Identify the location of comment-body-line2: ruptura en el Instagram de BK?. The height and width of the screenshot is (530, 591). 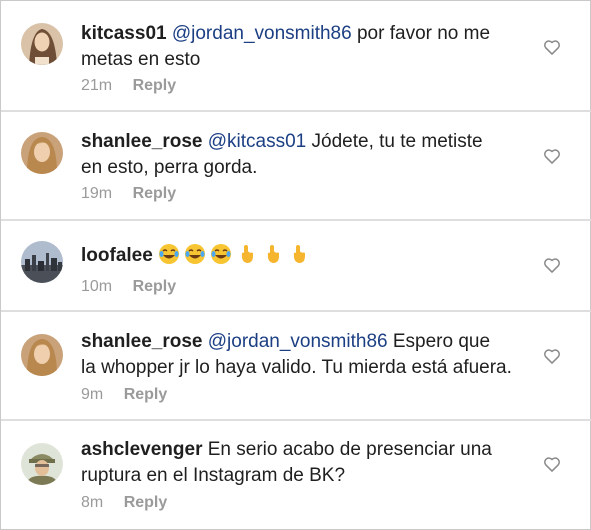
(213, 475).